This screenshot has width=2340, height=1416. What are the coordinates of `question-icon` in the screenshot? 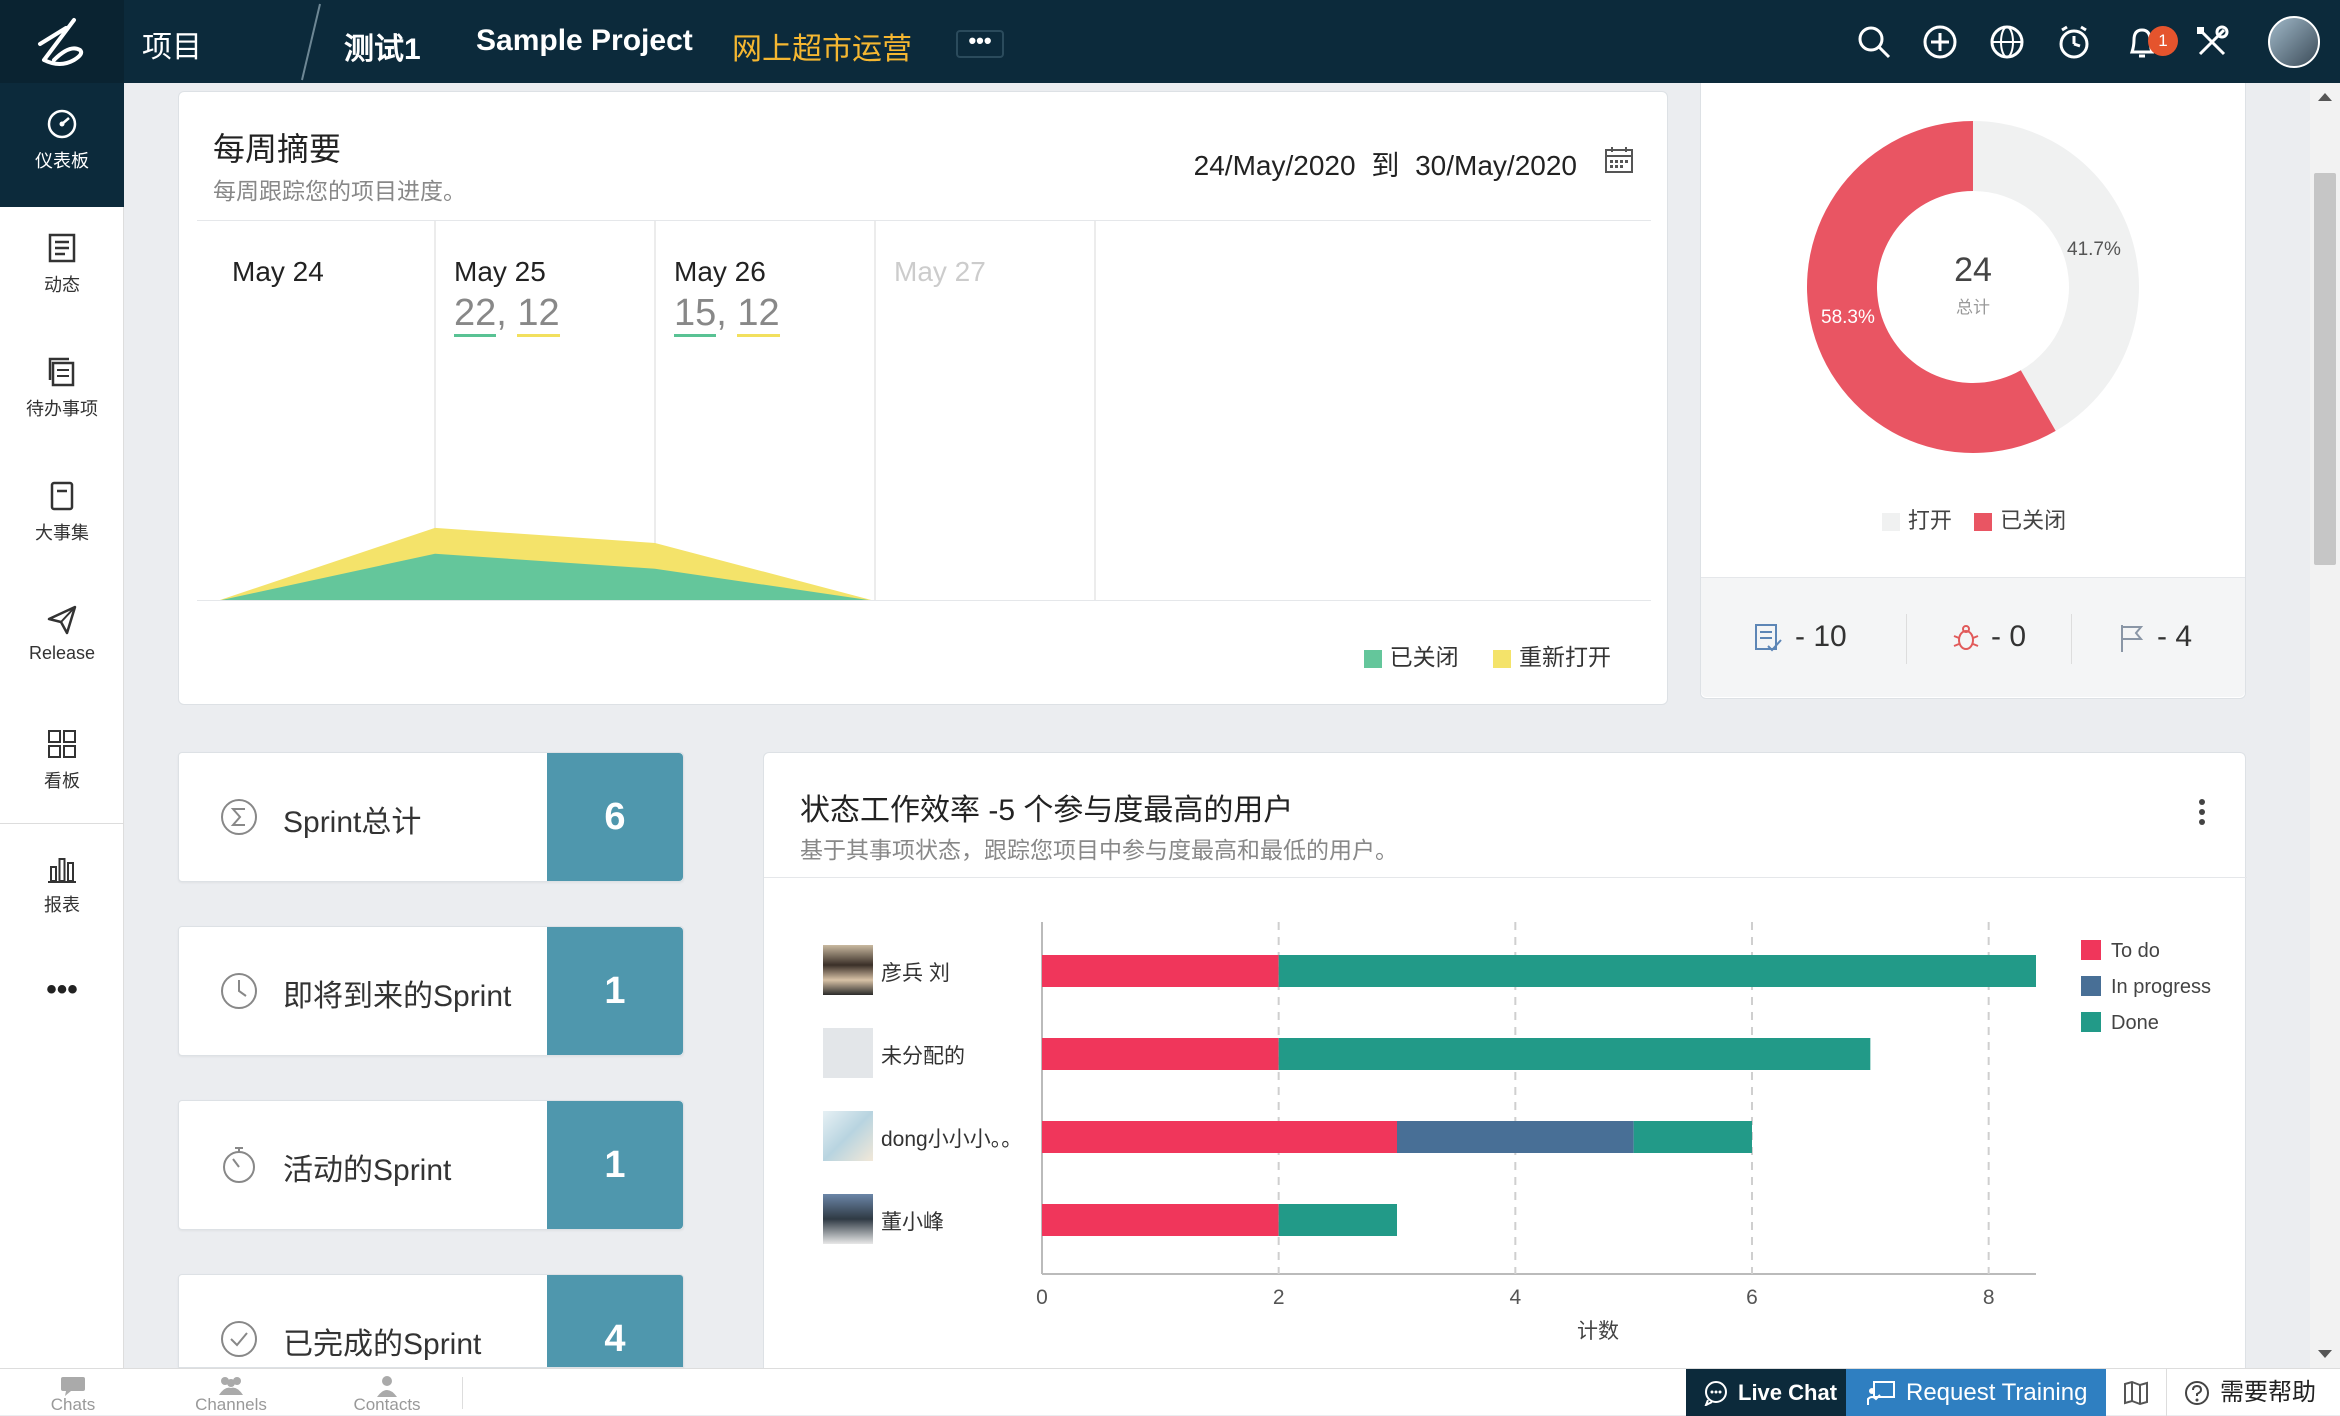 It's located at (2197, 1393).